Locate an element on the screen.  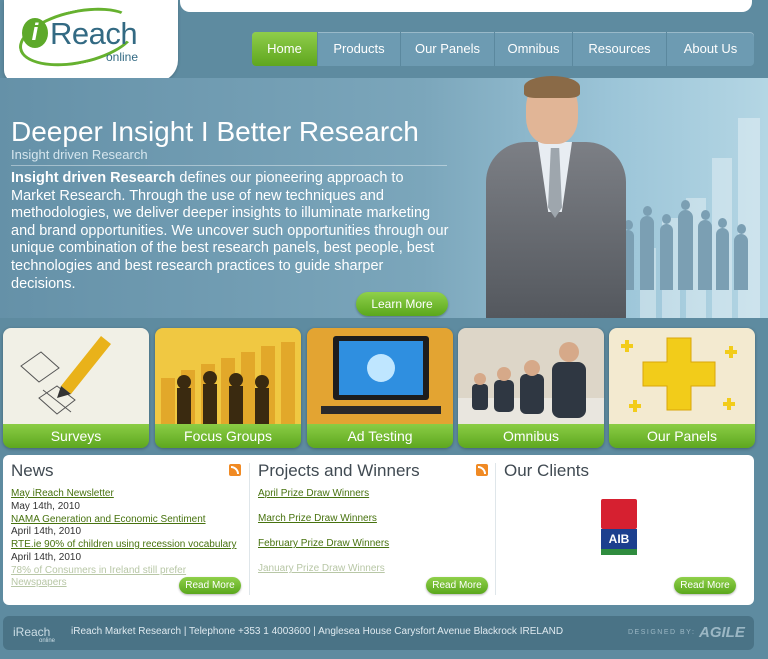
tile-surveys: Surveys is located at coordinates (76, 388).